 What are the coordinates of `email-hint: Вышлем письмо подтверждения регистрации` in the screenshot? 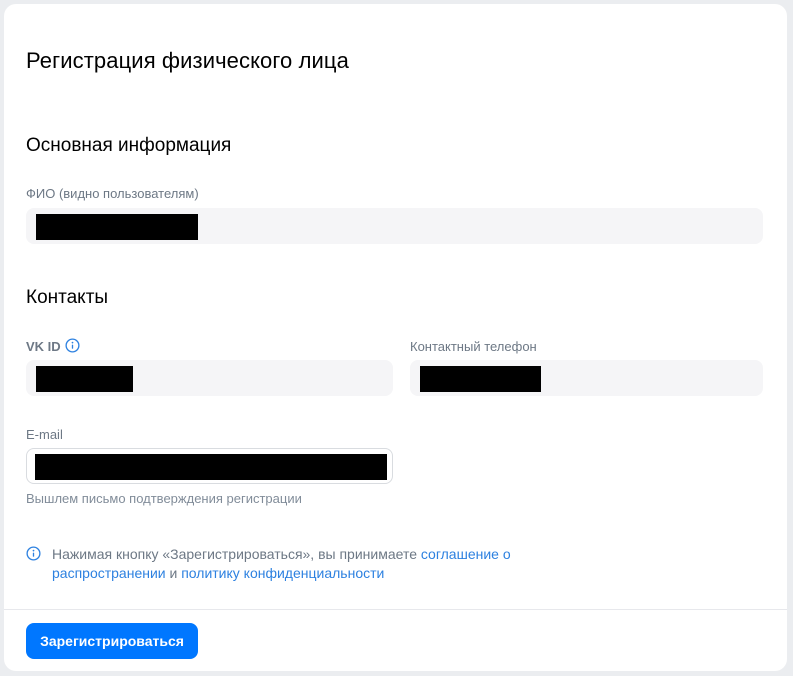 It's located at (164, 498).